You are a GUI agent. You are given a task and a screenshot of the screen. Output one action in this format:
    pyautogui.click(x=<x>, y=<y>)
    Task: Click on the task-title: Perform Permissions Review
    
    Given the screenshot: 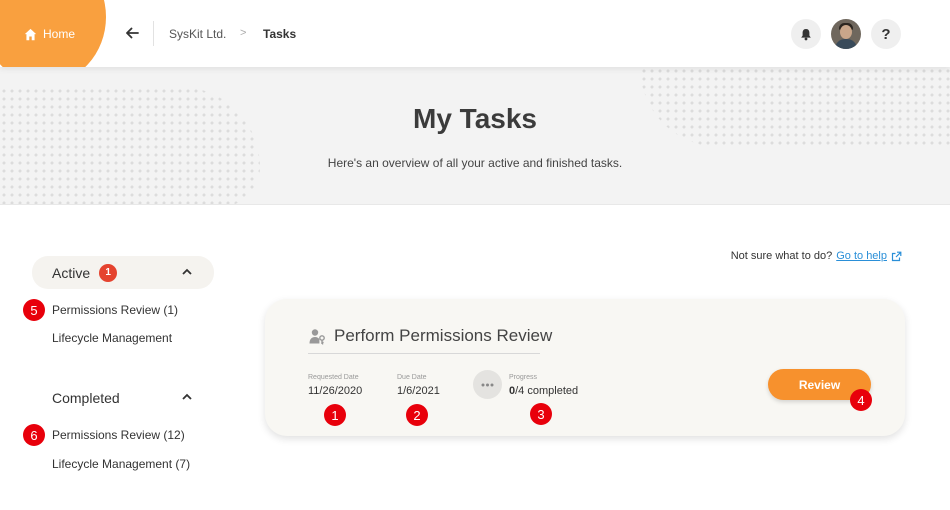 What is the action you would take?
    pyautogui.click(x=430, y=336)
    